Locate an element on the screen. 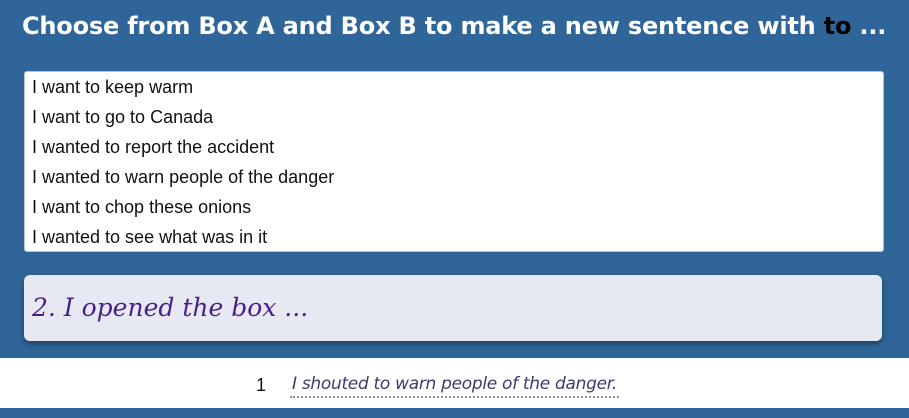 This screenshot has width=909, height=418. bottom-border is located at coordinates (454, 413).